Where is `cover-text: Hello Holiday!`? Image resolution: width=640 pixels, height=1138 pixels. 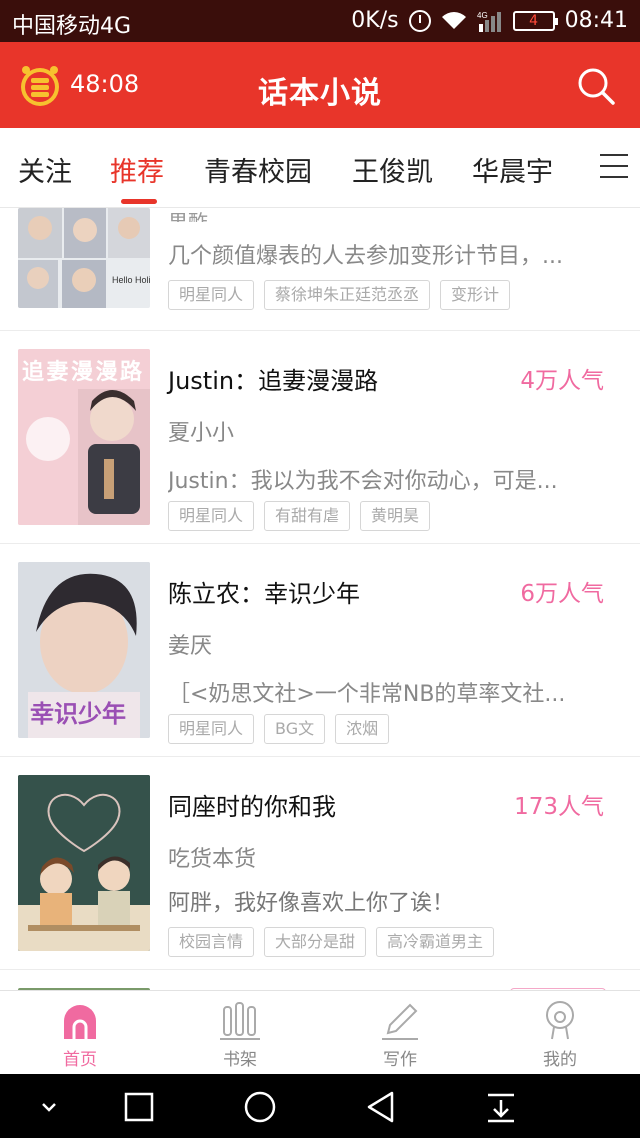
cover-text: Hello Holiday! is located at coordinates (131, 280).